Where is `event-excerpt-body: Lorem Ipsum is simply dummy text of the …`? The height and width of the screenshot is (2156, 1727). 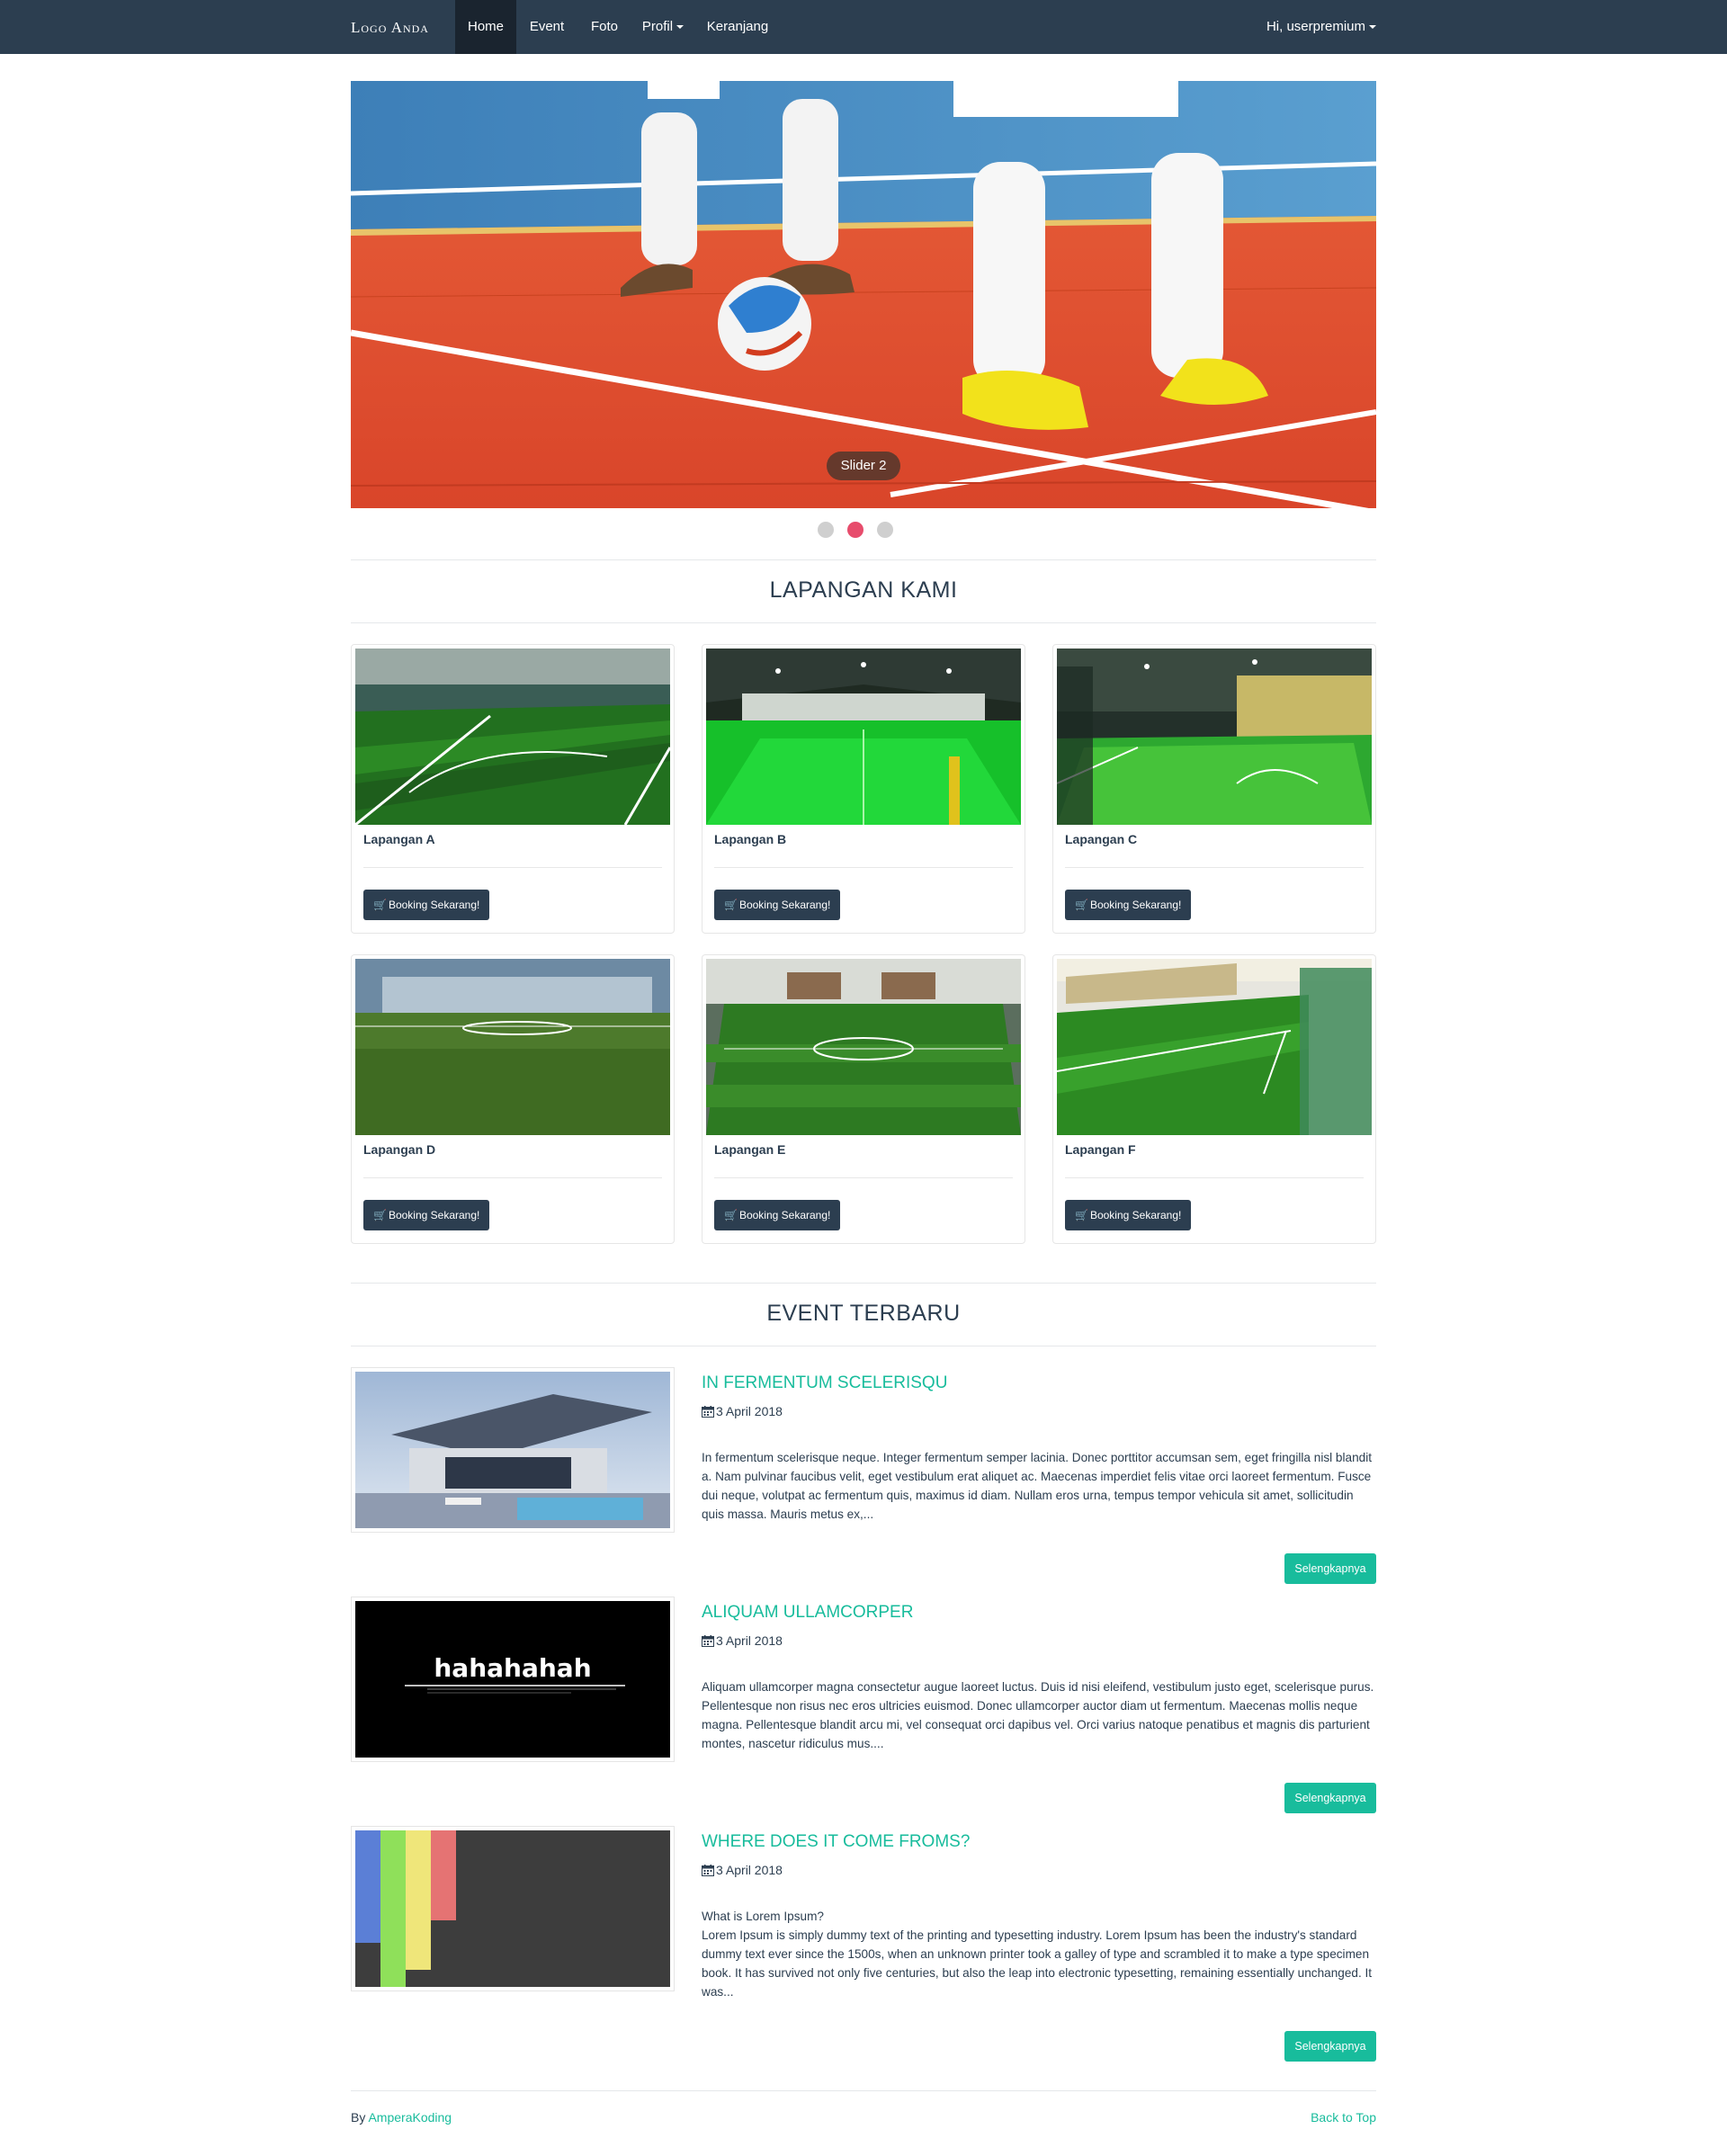 event-excerpt-body: Lorem Ipsum is simply dummy text of the … is located at coordinates (1038, 1963).